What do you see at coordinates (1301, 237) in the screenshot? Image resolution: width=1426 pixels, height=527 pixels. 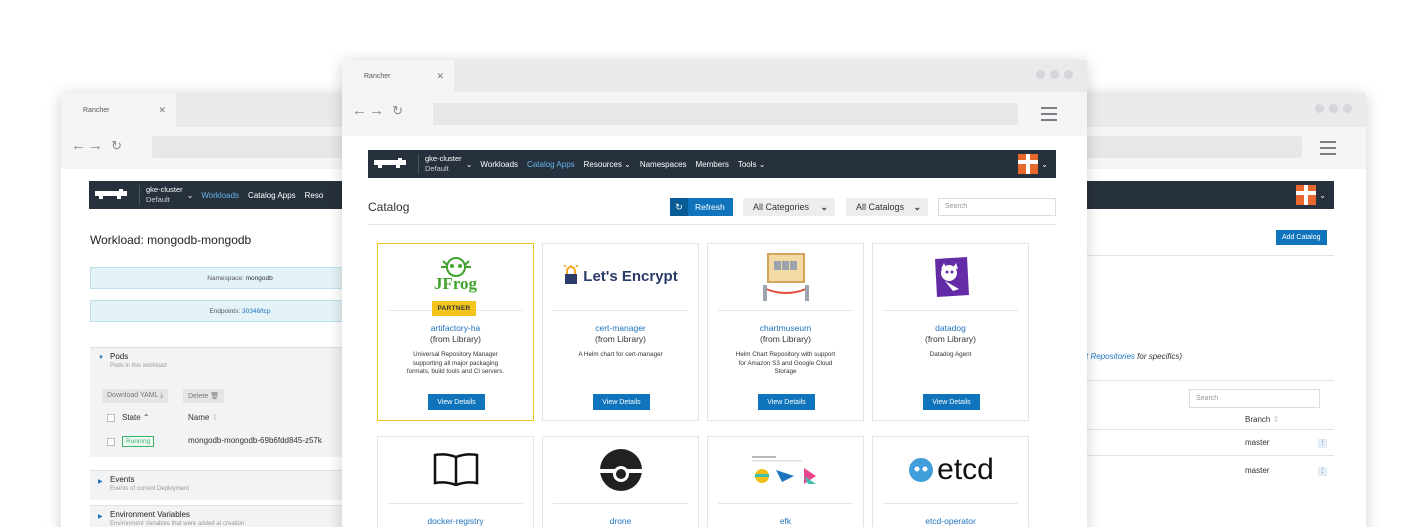 I see `add-catalog-button: Add Catalog` at bounding box center [1301, 237].